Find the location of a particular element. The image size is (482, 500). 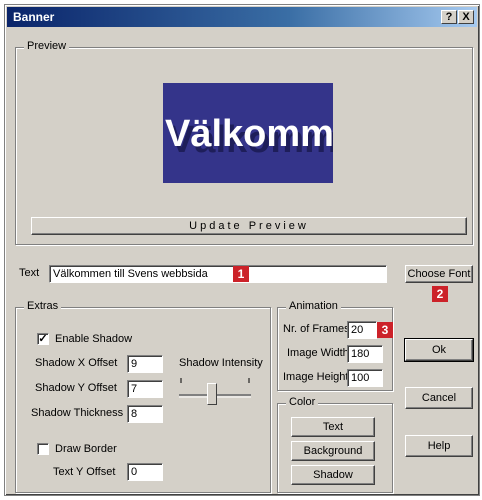

callout-badge-3: 3 is located at coordinates (385, 330).